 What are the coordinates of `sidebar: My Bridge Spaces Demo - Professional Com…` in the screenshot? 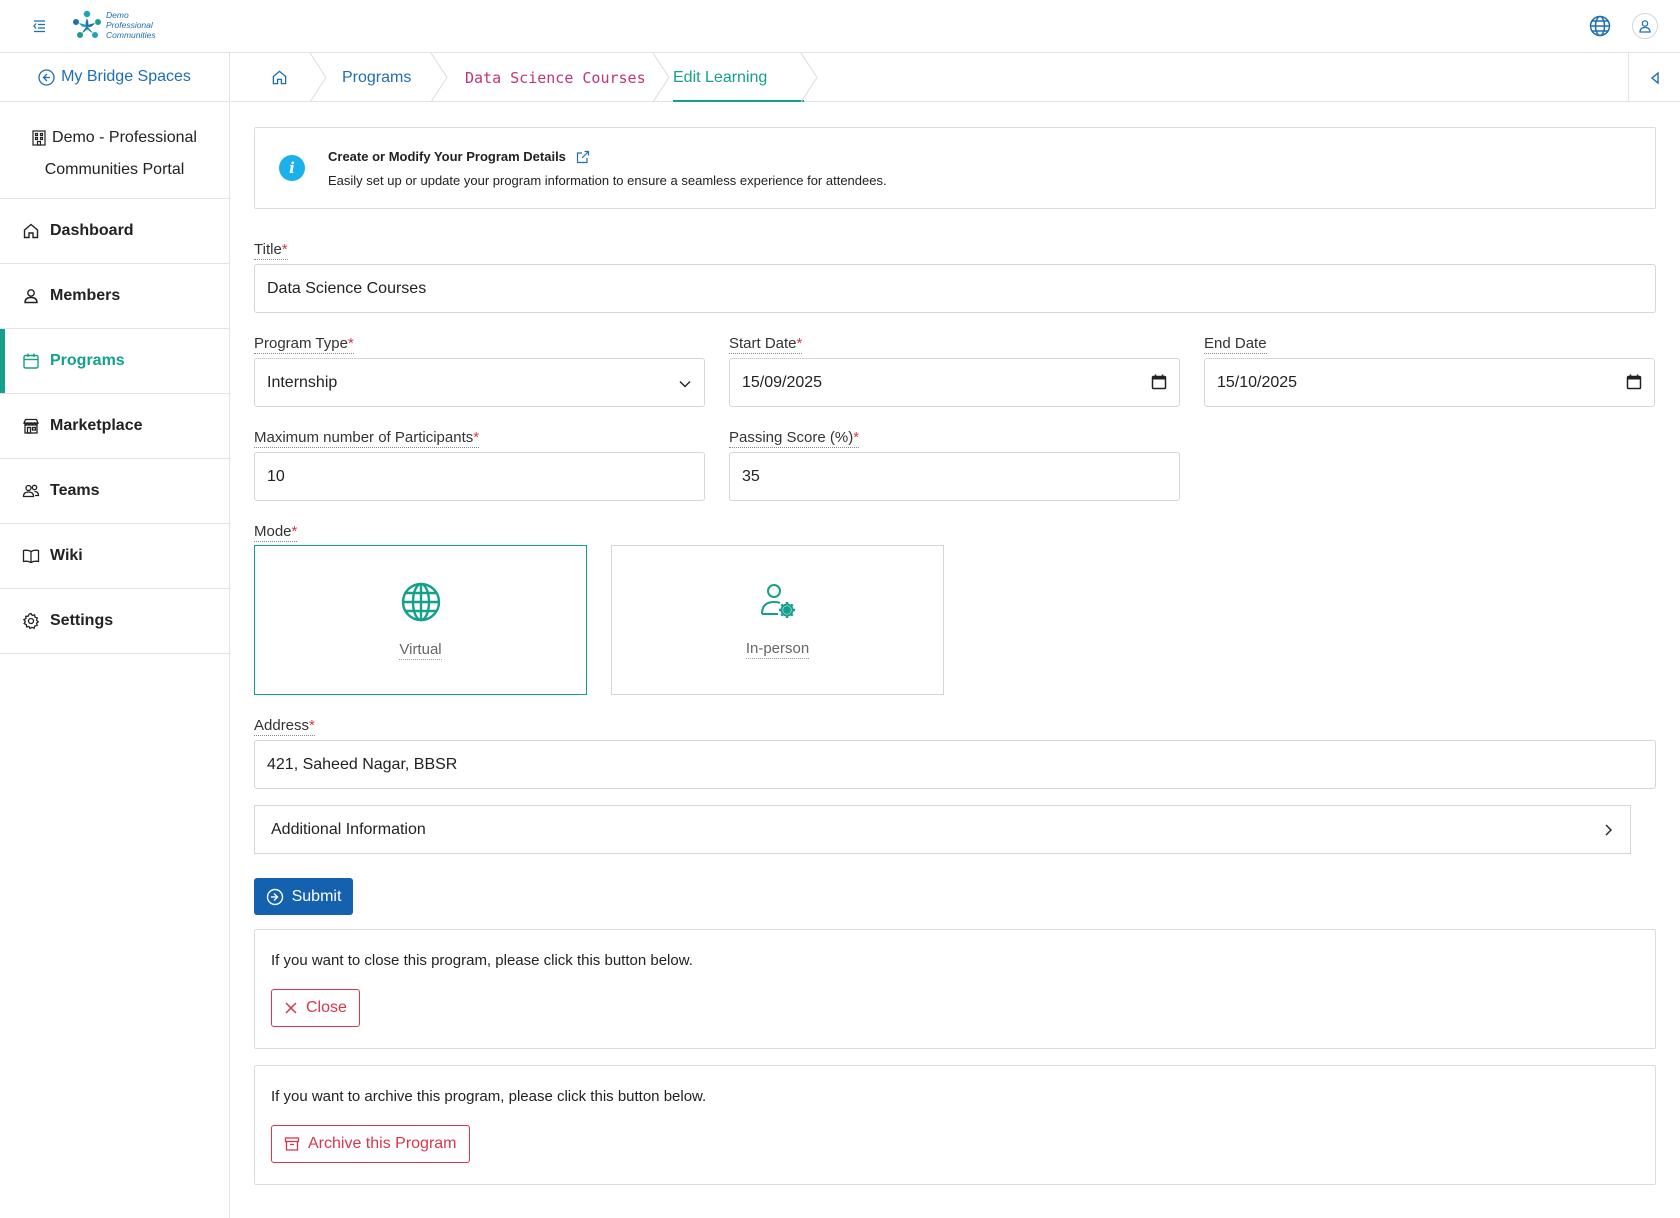 It's located at (115, 635).